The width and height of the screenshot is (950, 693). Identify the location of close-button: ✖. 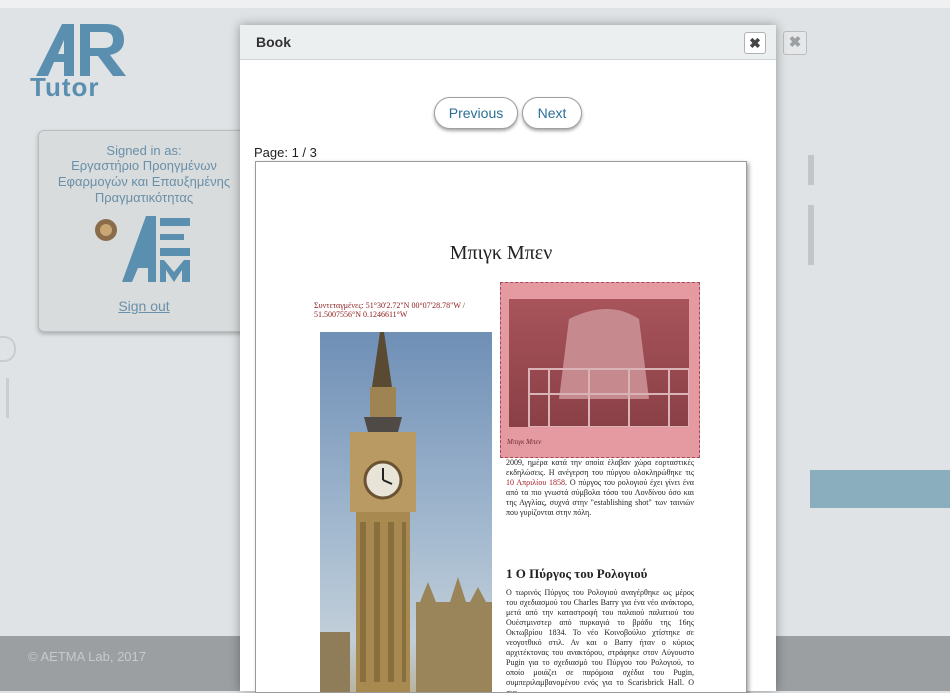
(755, 43).